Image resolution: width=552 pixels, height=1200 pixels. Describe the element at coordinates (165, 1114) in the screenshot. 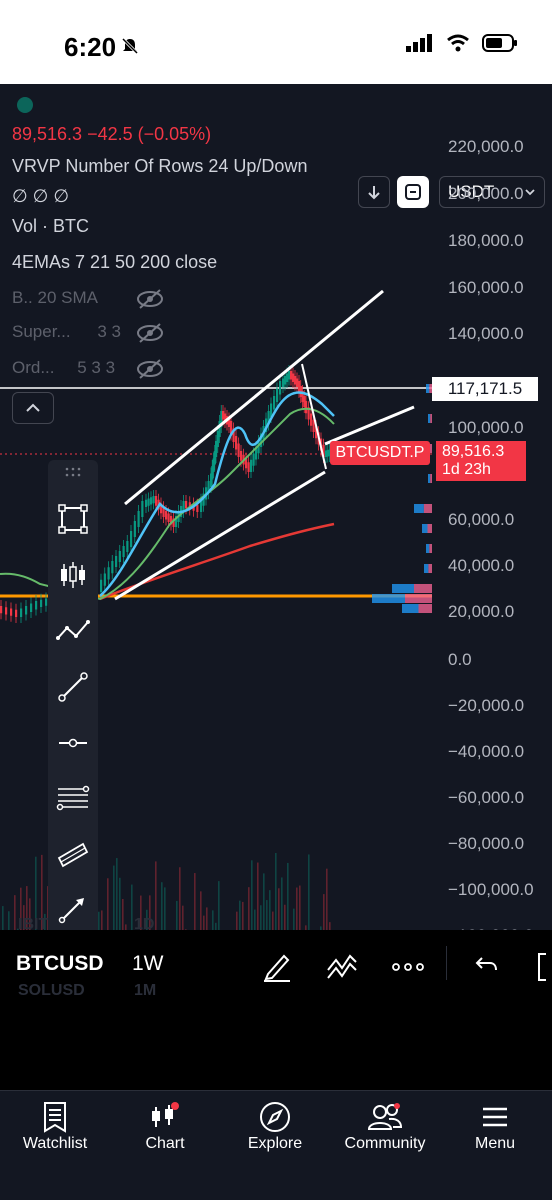

I see `chart-icon` at that location.